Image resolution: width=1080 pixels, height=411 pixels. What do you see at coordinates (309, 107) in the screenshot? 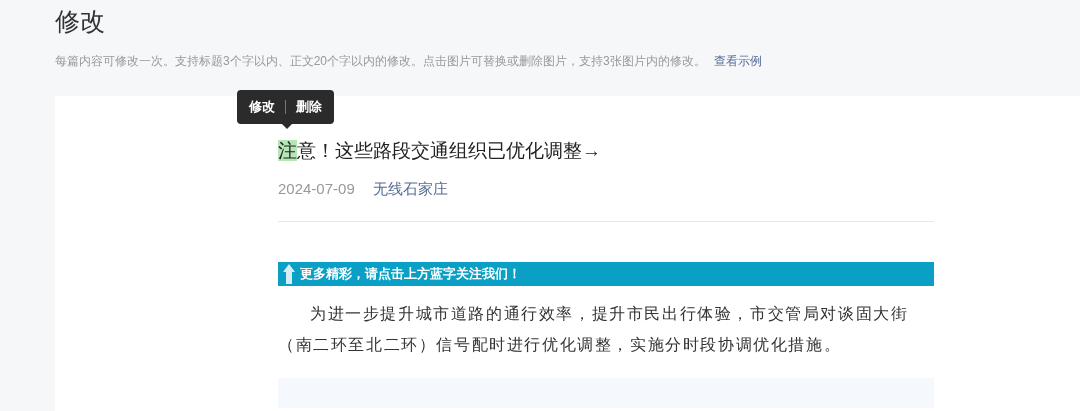
I see `tooltip-action: 删除` at bounding box center [309, 107].